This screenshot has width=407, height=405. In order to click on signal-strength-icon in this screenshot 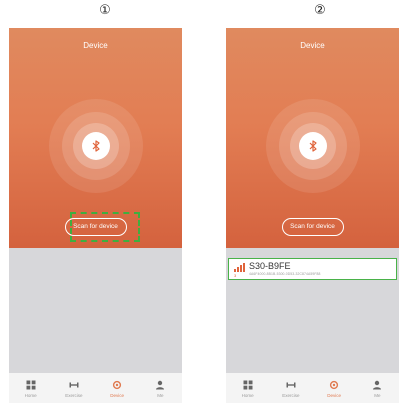, I will do `click(240, 267)`.